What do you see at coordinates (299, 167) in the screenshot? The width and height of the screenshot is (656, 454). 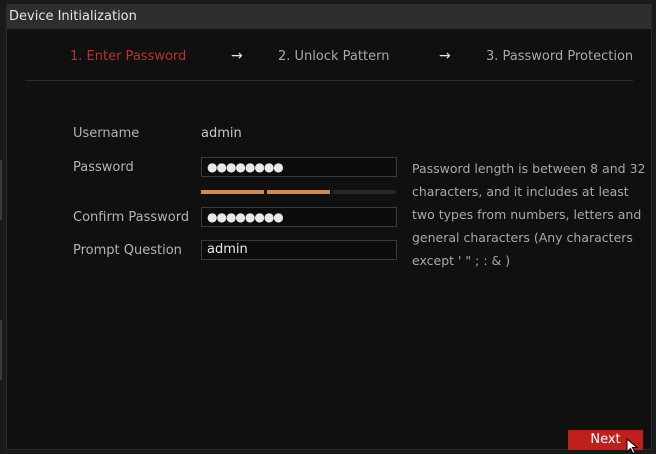 I see `password-input: ●●●●●●●●` at bounding box center [299, 167].